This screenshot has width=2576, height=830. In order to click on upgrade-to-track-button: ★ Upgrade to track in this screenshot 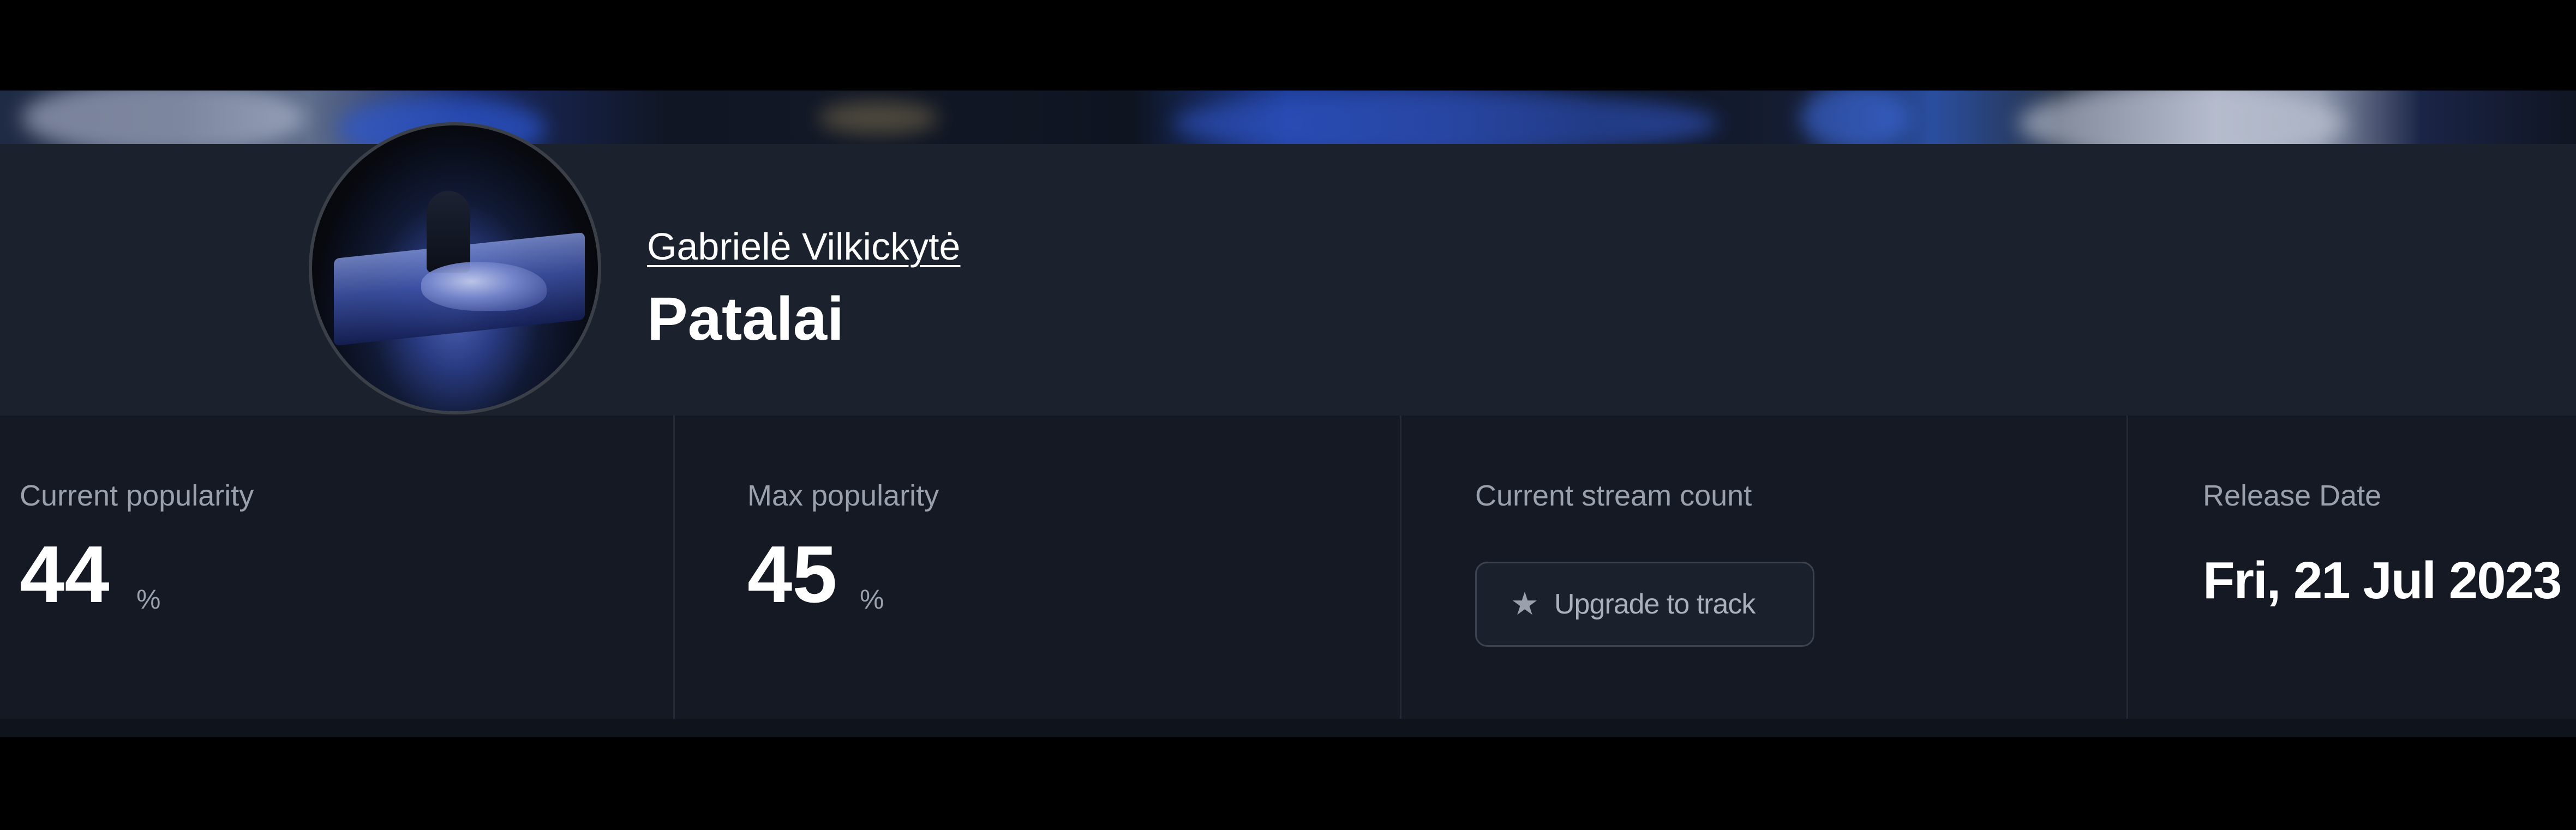, I will do `click(1645, 604)`.